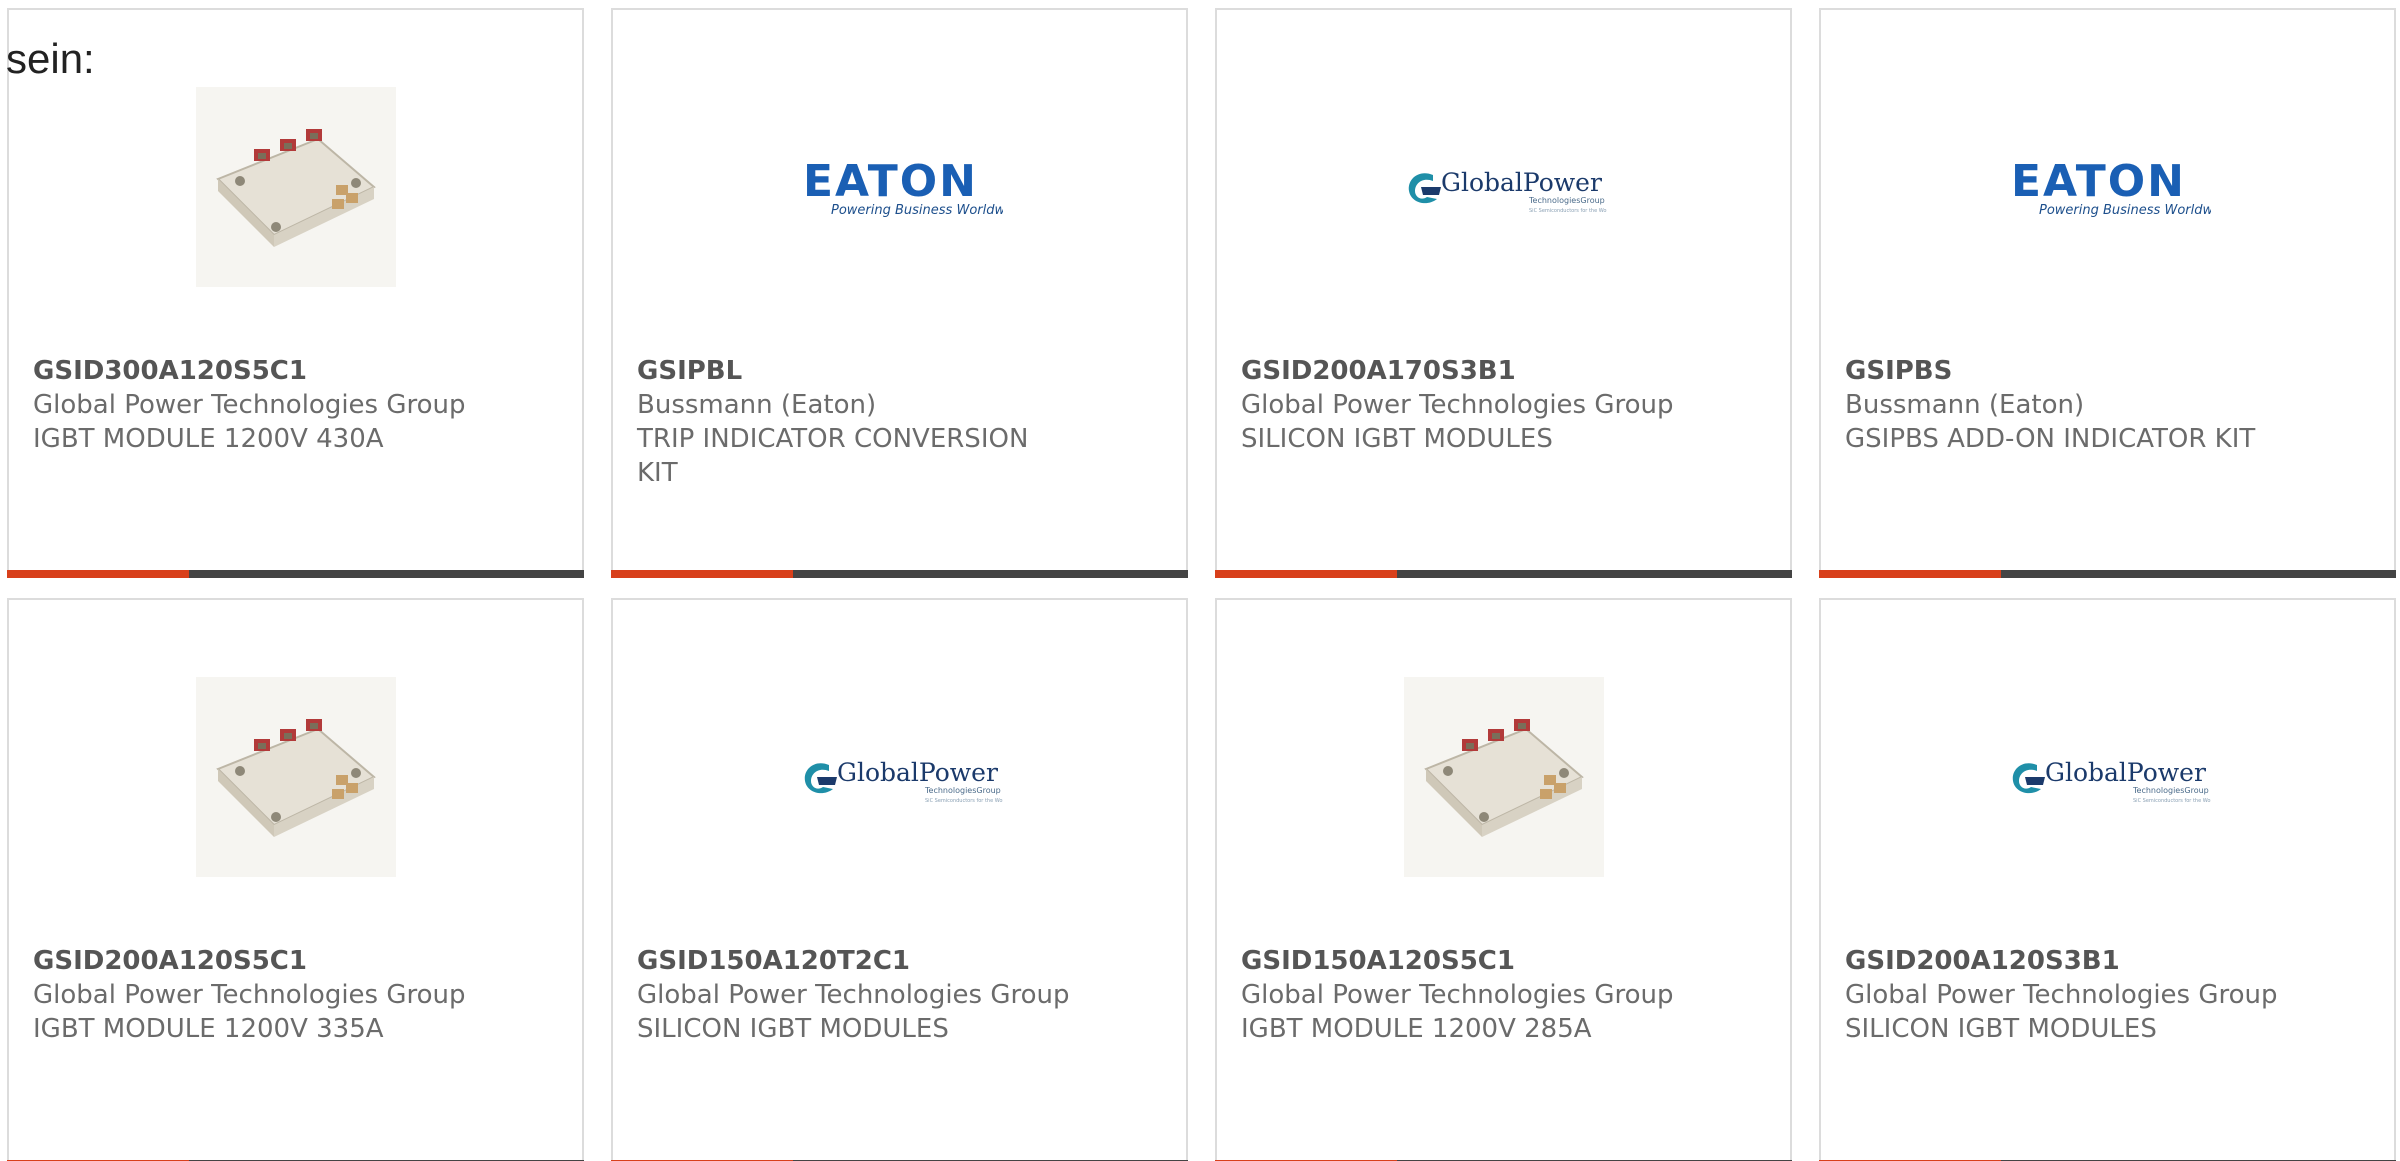  Describe the element at coordinates (295, 961) in the screenshot. I see `part-number-link: GSID200A120S5C1` at that location.